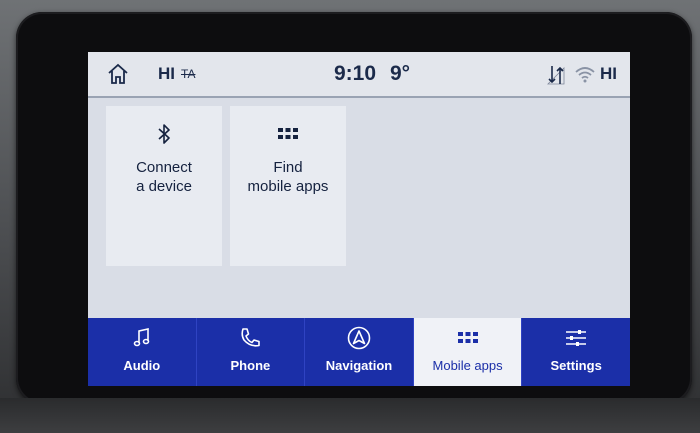 The width and height of the screenshot is (700, 433). I want to click on nav-item-audio: Audio, so click(142, 352).